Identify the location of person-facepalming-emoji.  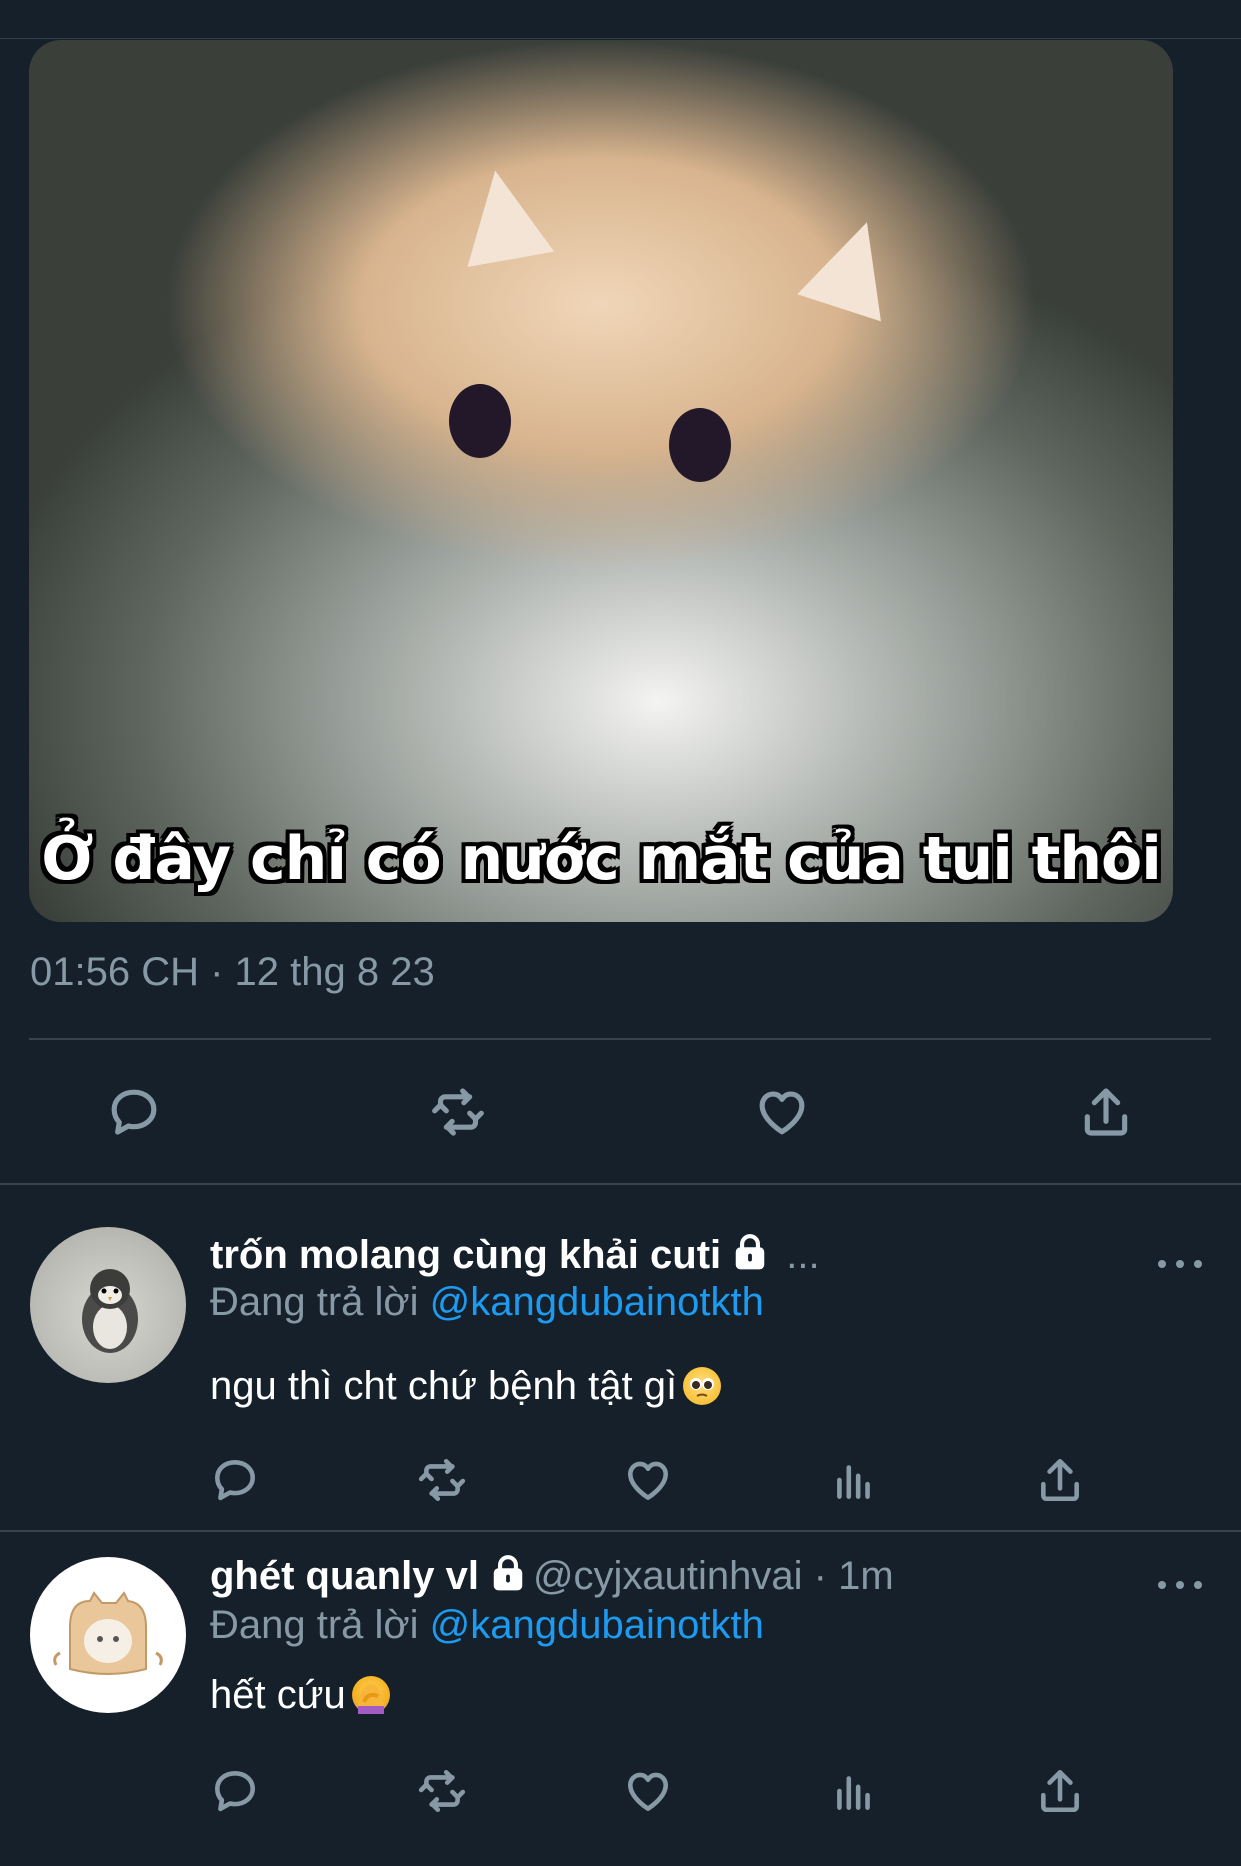
(370, 1695).